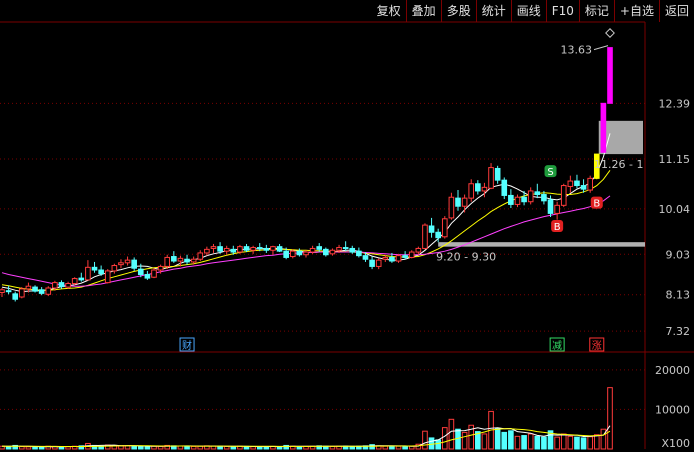 Image resolution: width=694 pixels, height=452 pixels. I want to click on toolbar-button-1: 叠加, so click(423, 11).